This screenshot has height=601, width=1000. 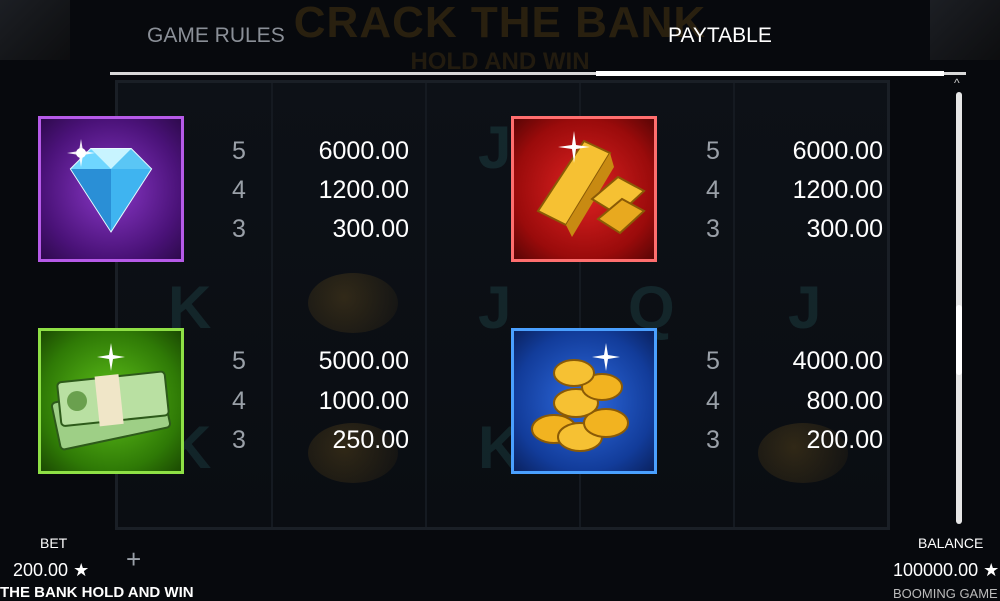 What do you see at coordinates (363, 401) in the screenshot?
I see `pay-value: 1000.00` at bounding box center [363, 401].